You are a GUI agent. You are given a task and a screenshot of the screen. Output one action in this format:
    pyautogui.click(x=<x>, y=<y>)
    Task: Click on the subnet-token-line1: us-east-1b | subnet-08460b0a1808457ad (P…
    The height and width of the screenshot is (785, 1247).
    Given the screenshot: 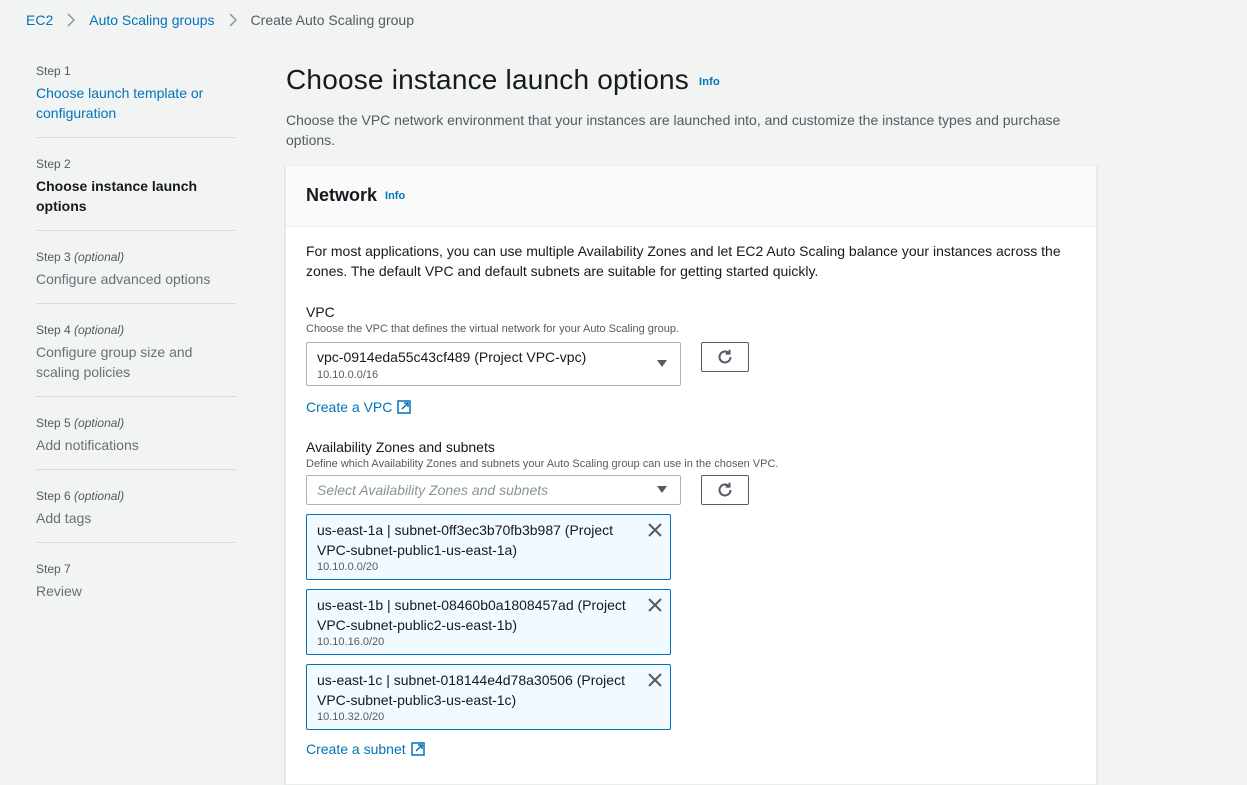 What is the action you would take?
    pyautogui.click(x=471, y=605)
    